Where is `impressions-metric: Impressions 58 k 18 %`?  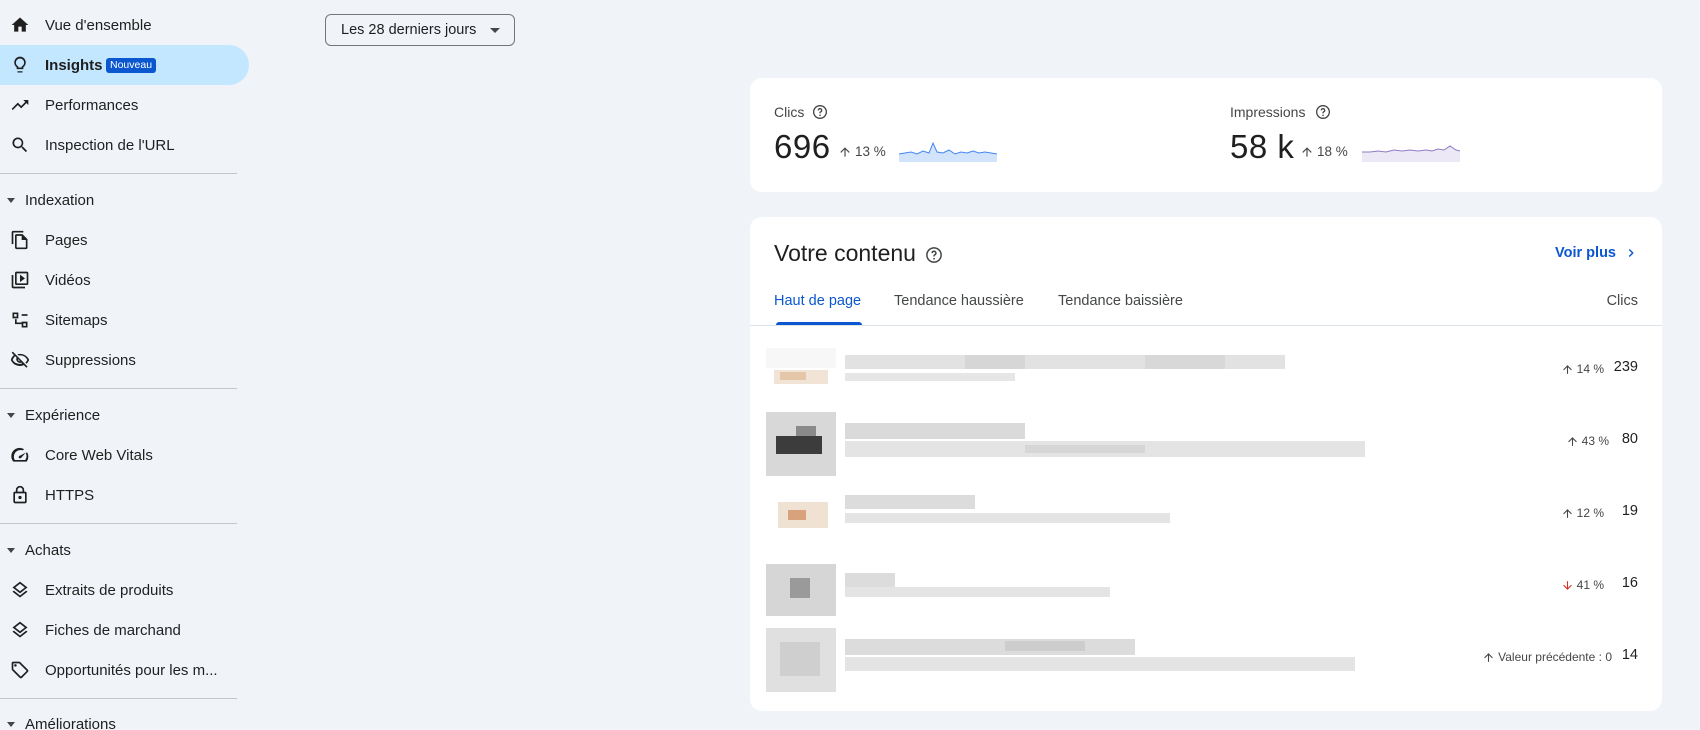 impressions-metric: Impressions 58 k 18 % is located at coordinates (1435, 135).